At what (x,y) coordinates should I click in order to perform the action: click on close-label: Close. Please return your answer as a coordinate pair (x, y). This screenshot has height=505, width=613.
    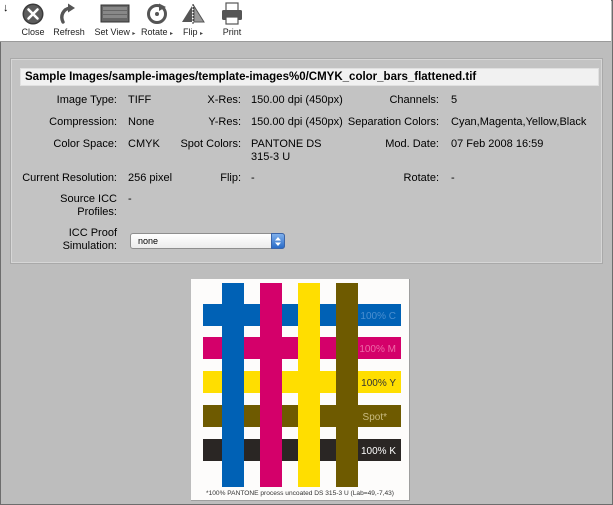
    Looking at the image, I should click on (33, 32).